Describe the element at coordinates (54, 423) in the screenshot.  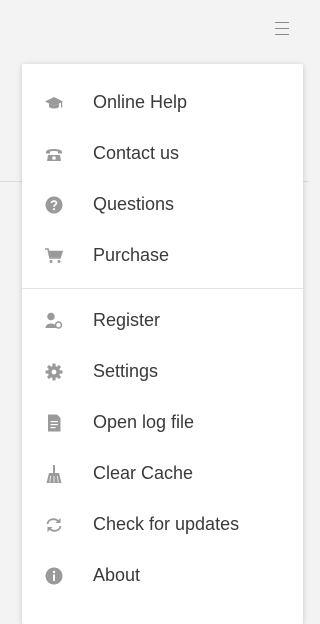
I see `document-icon` at that location.